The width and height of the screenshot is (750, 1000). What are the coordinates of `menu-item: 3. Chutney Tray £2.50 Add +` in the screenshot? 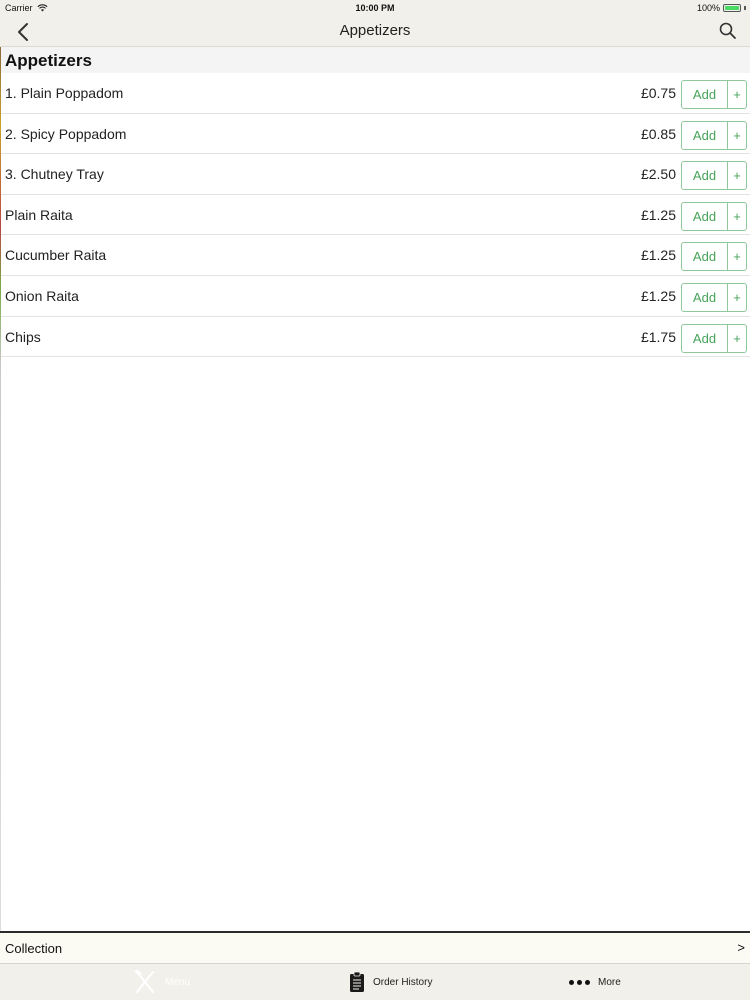 It's located at (375, 174).